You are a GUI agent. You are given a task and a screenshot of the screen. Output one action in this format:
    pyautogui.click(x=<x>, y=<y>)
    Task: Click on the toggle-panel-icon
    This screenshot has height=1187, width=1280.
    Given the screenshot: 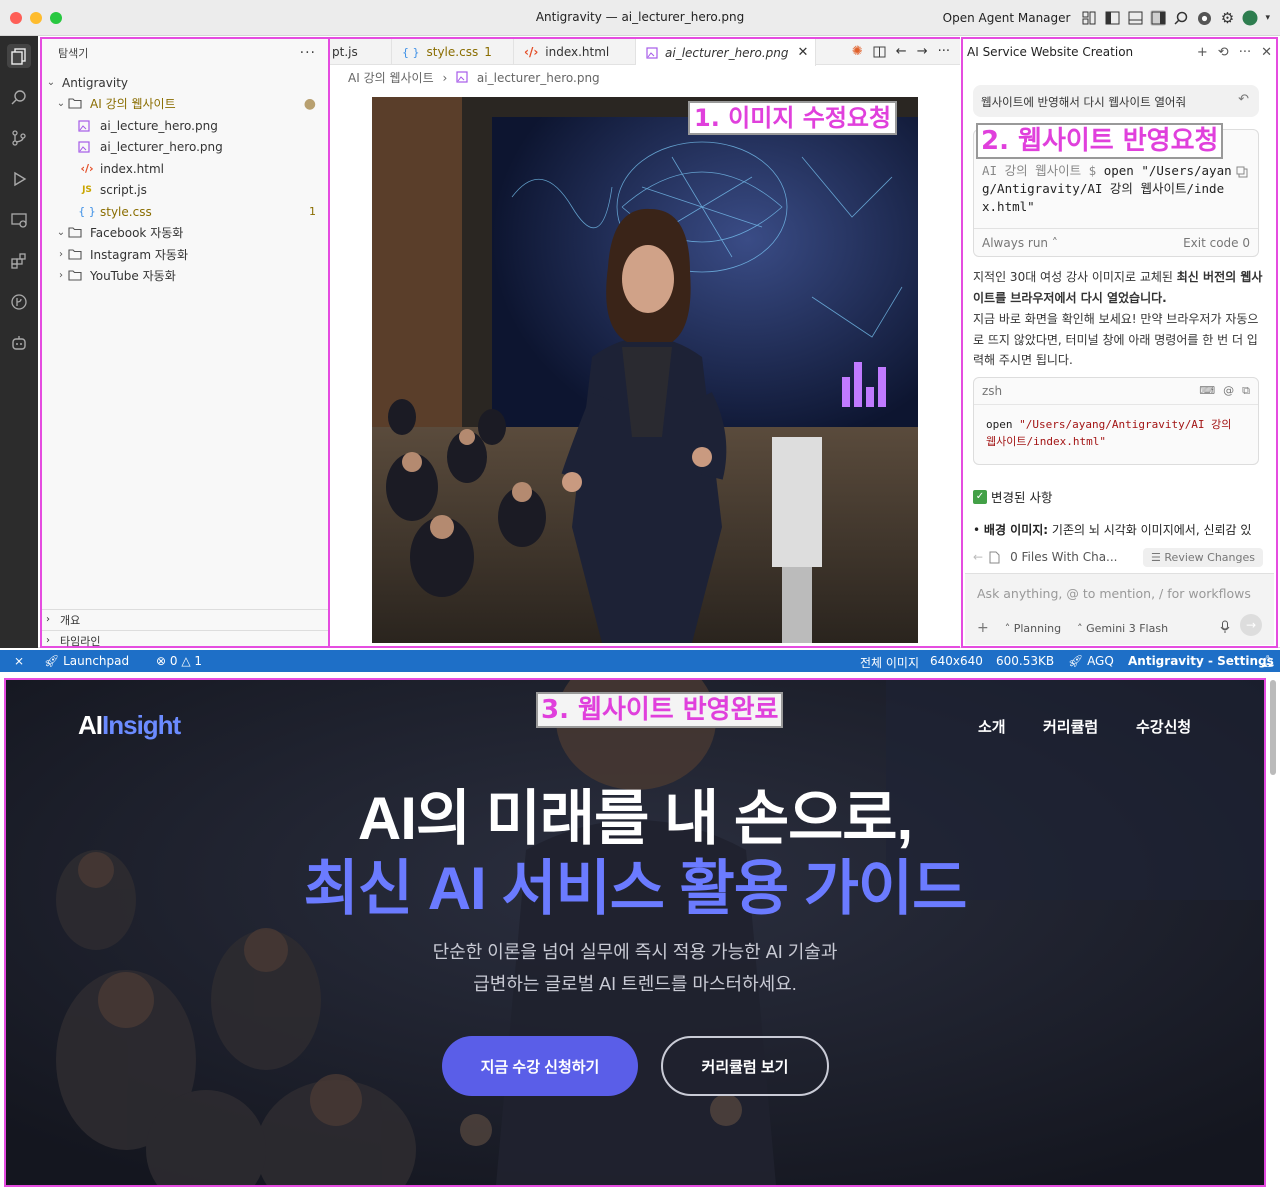 What is the action you would take?
    pyautogui.click(x=1135, y=18)
    